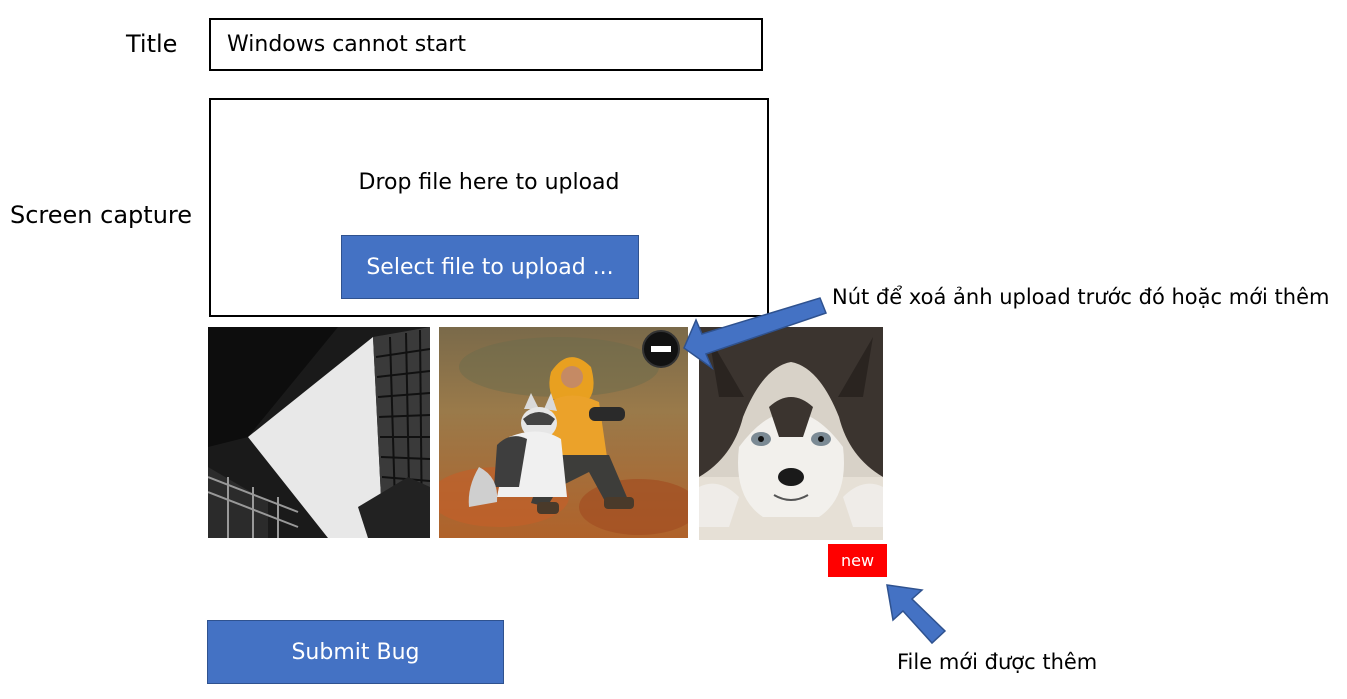 The image size is (1347, 699). Describe the element at coordinates (916, 614) in the screenshot. I see `new-note-arrow` at that location.